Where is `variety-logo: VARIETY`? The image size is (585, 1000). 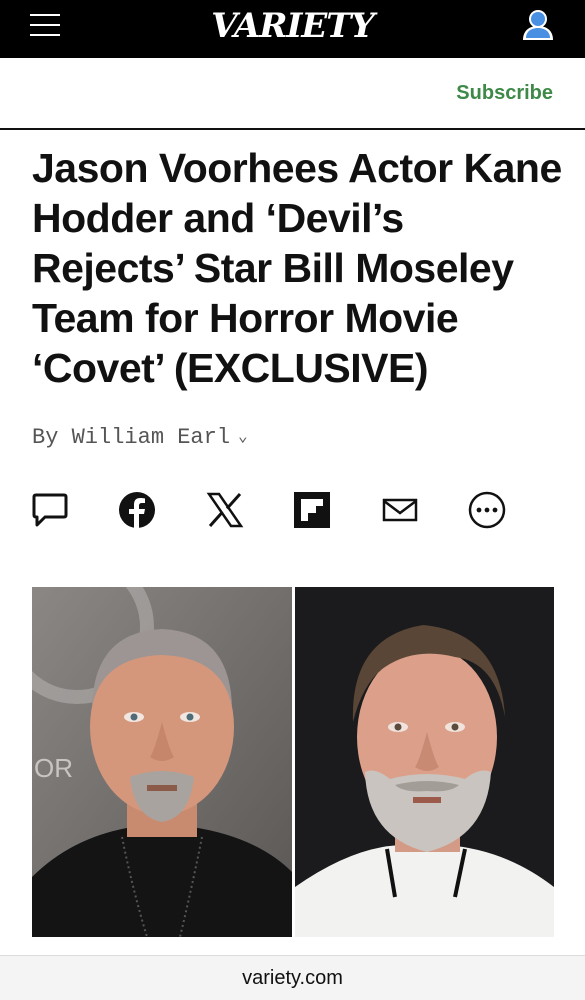 variety-logo: VARIETY is located at coordinates (292, 26).